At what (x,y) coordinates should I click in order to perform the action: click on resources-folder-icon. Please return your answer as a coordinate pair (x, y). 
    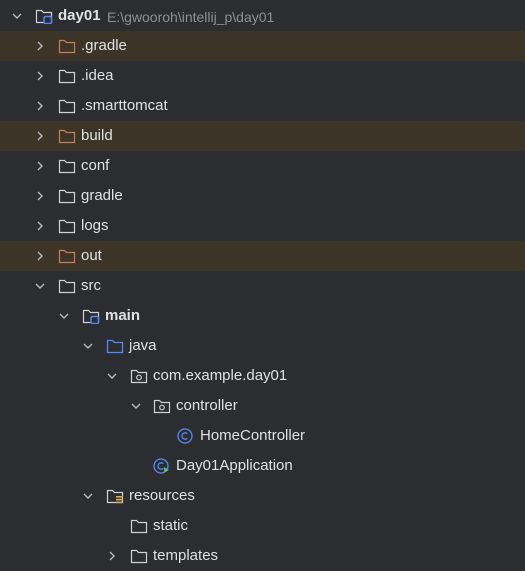
    Looking at the image, I should click on (115, 496).